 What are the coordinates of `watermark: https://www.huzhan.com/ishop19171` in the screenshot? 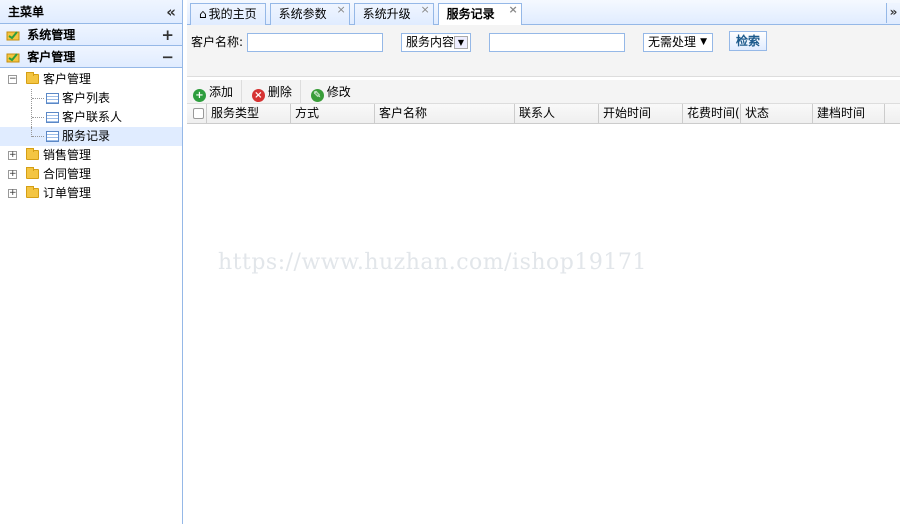 It's located at (432, 262).